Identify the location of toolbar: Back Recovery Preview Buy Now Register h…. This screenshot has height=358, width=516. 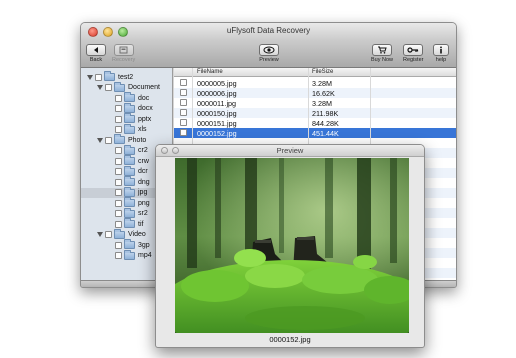
(268, 55).